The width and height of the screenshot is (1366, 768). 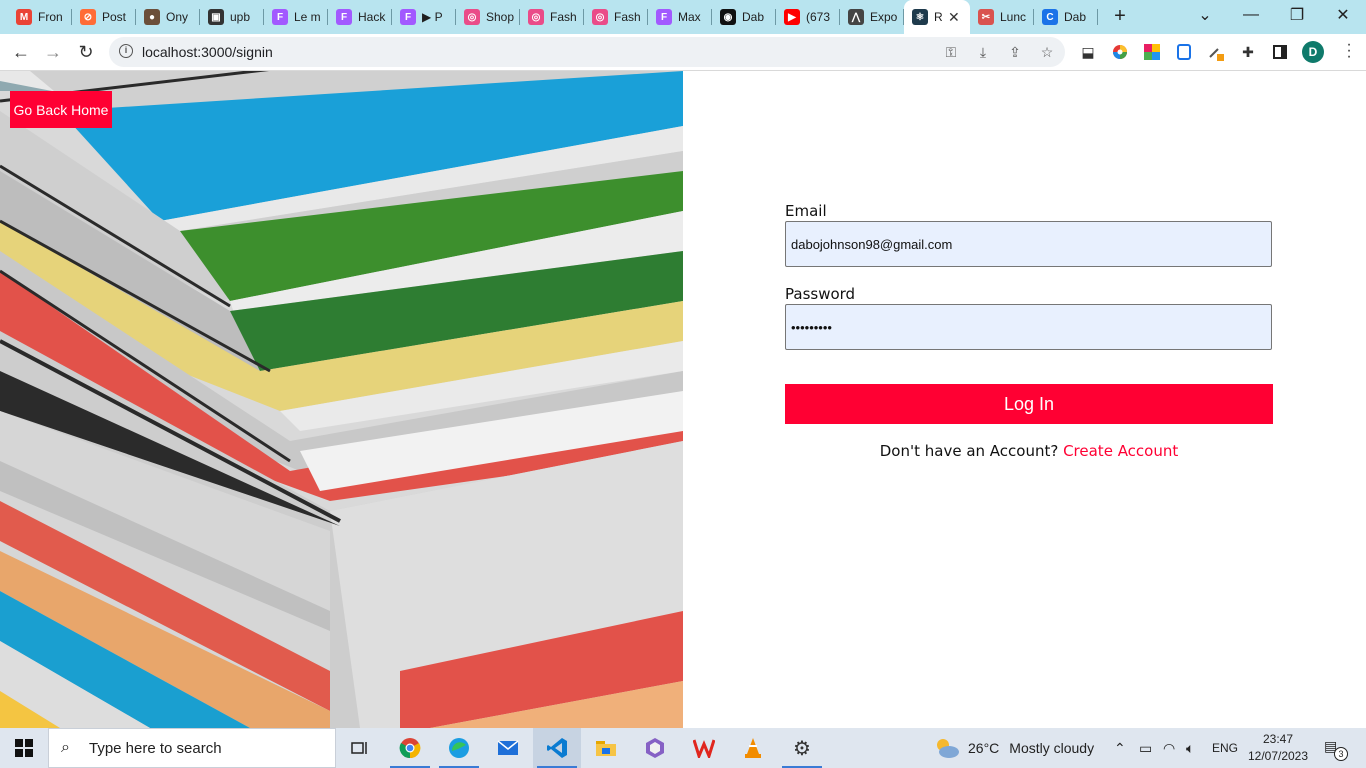 What do you see at coordinates (954, 17) in the screenshot?
I see `close-tab-icon: ✕` at bounding box center [954, 17].